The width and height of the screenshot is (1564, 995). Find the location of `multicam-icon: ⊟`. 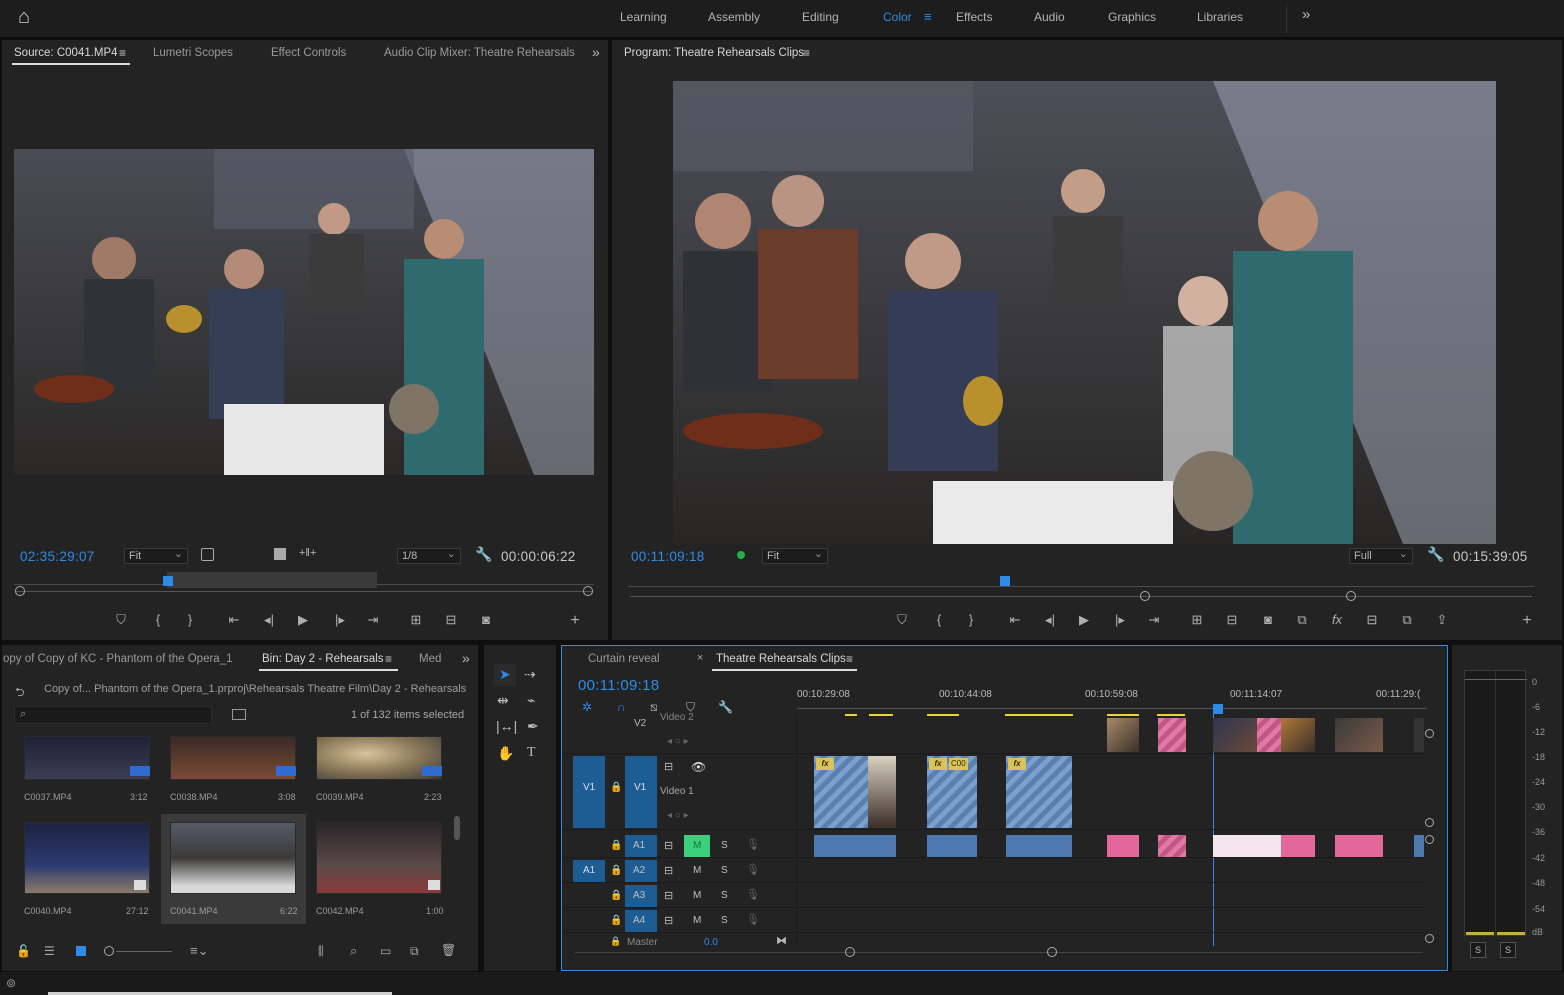

multicam-icon: ⊟ is located at coordinates (1372, 620).